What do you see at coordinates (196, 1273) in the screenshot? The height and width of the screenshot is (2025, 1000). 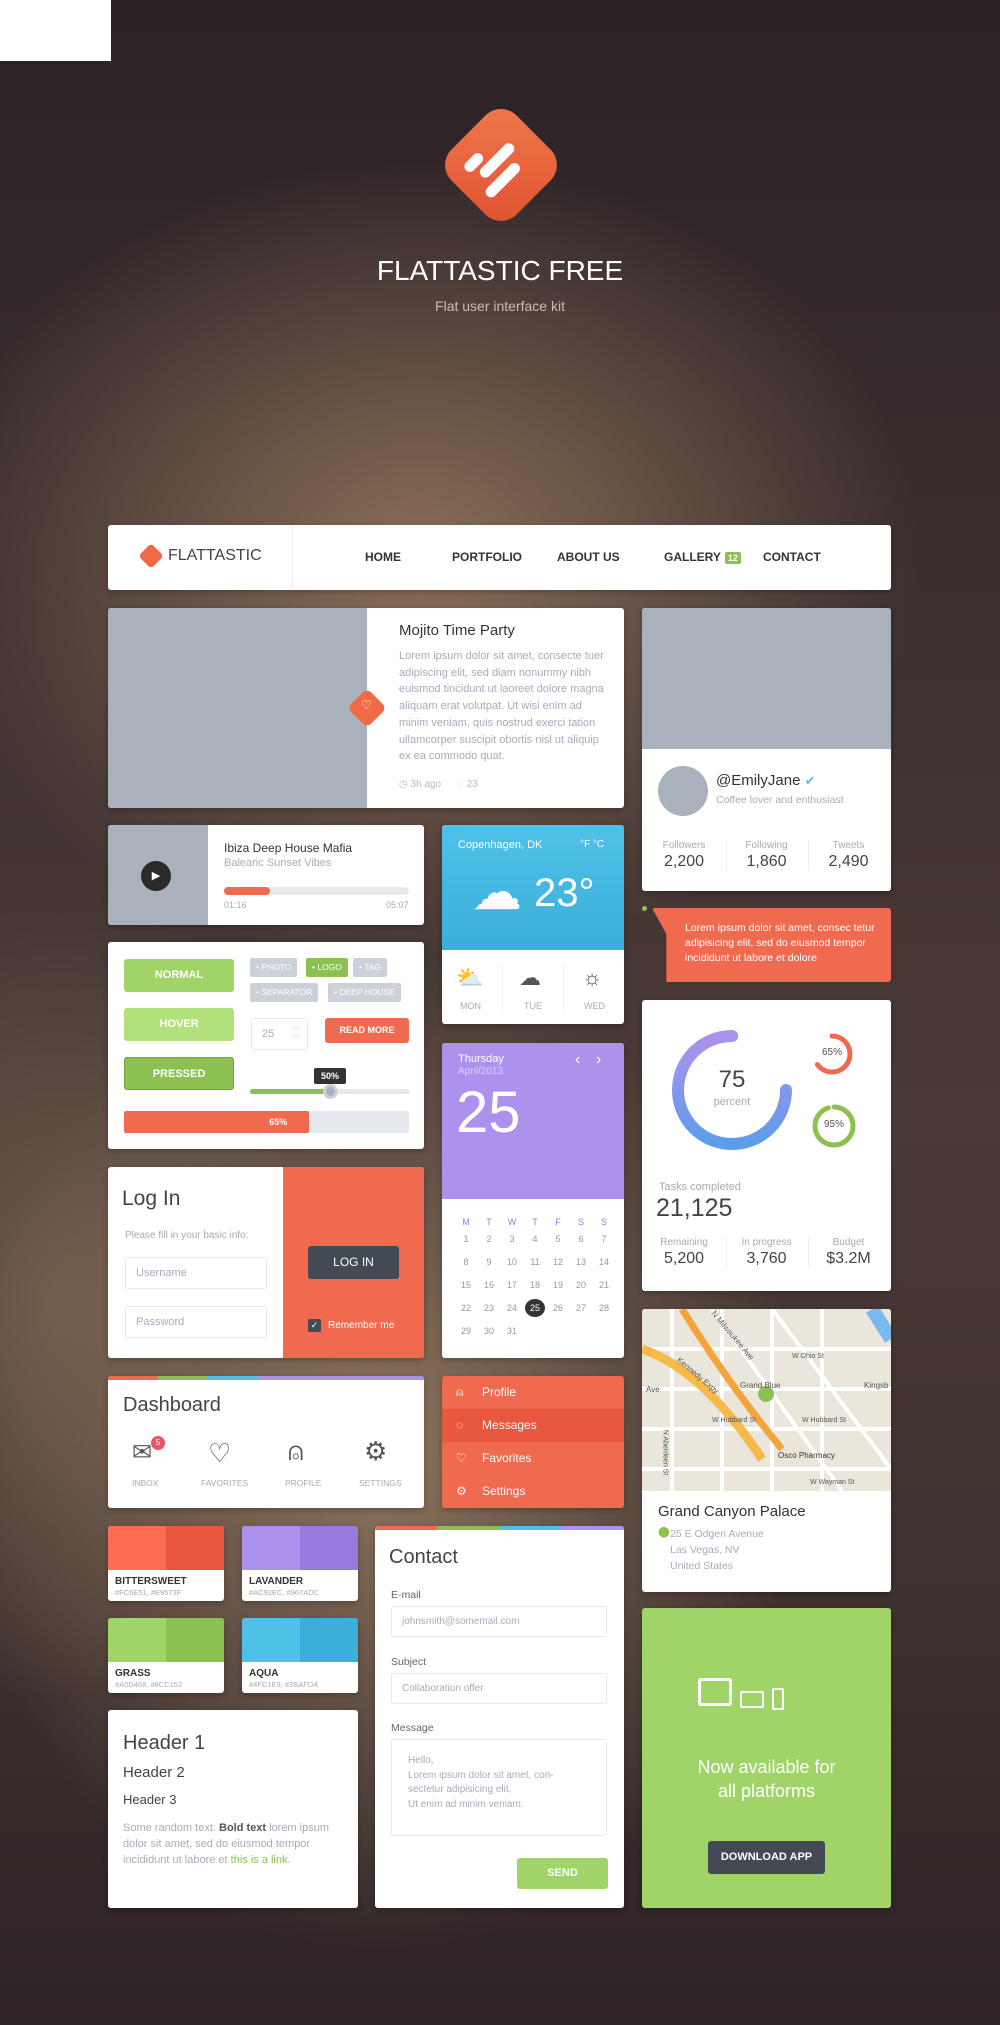 I see `username-field: Username` at bounding box center [196, 1273].